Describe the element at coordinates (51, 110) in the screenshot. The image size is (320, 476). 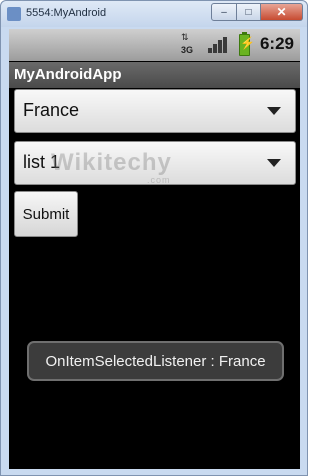
I see `country-spinner-value: France` at that location.